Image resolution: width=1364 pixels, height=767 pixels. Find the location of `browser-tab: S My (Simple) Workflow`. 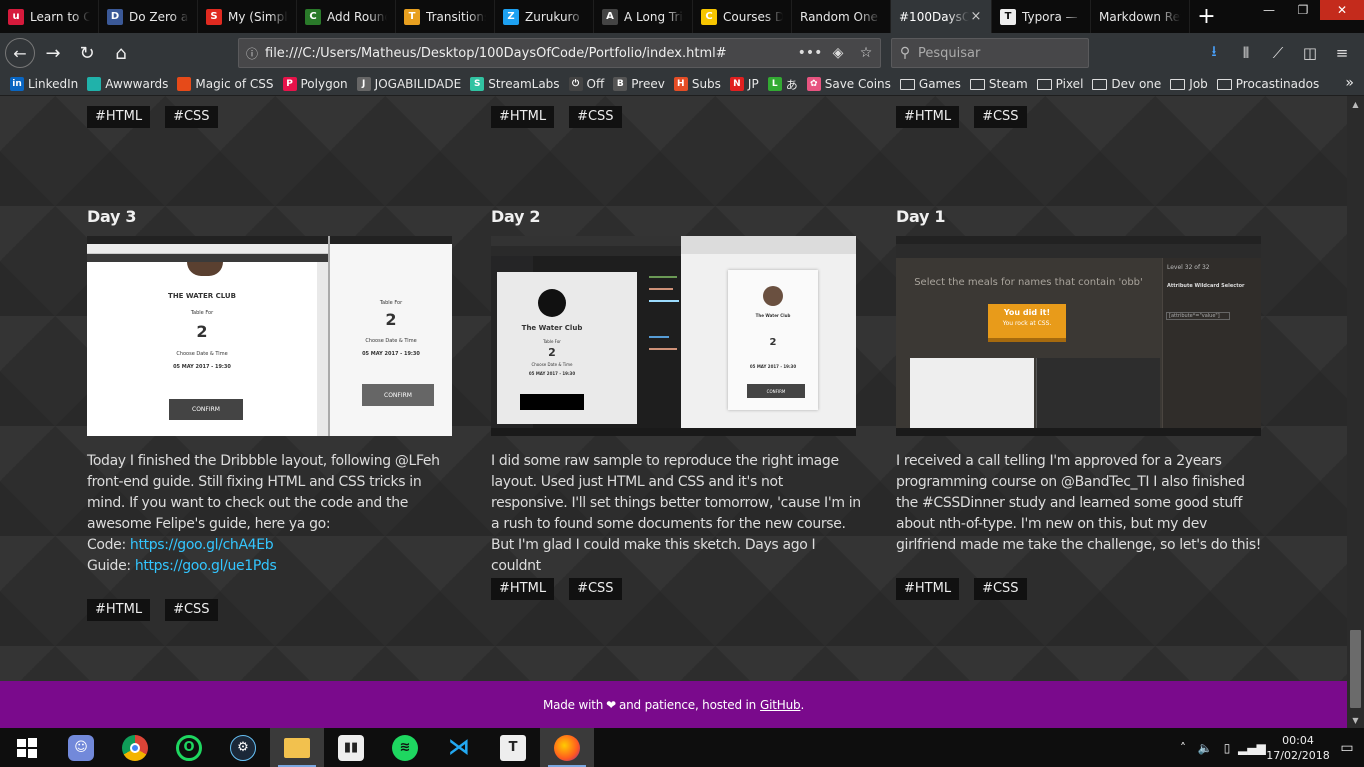

browser-tab: S My (Simple) Workflow is located at coordinates (247, 16).